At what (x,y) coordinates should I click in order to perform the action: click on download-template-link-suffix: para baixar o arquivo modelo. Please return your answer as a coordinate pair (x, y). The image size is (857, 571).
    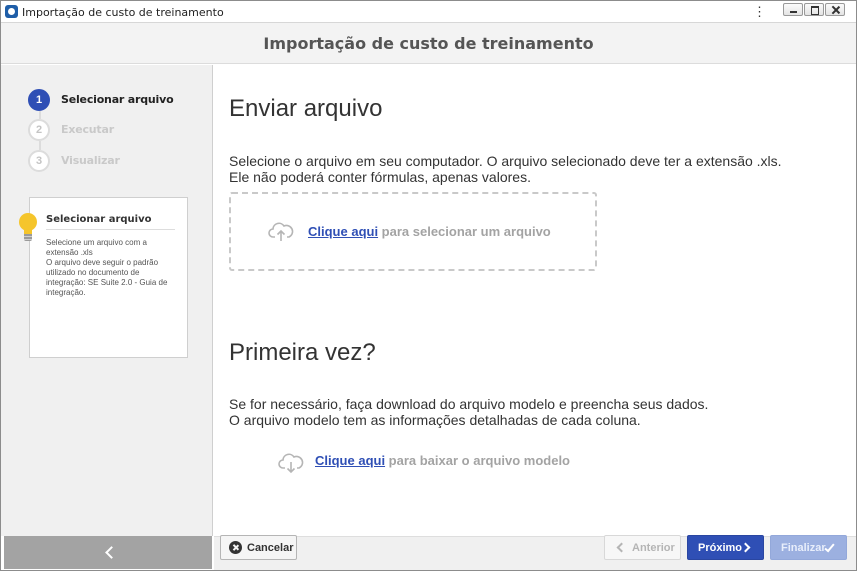
    Looking at the image, I should click on (478, 460).